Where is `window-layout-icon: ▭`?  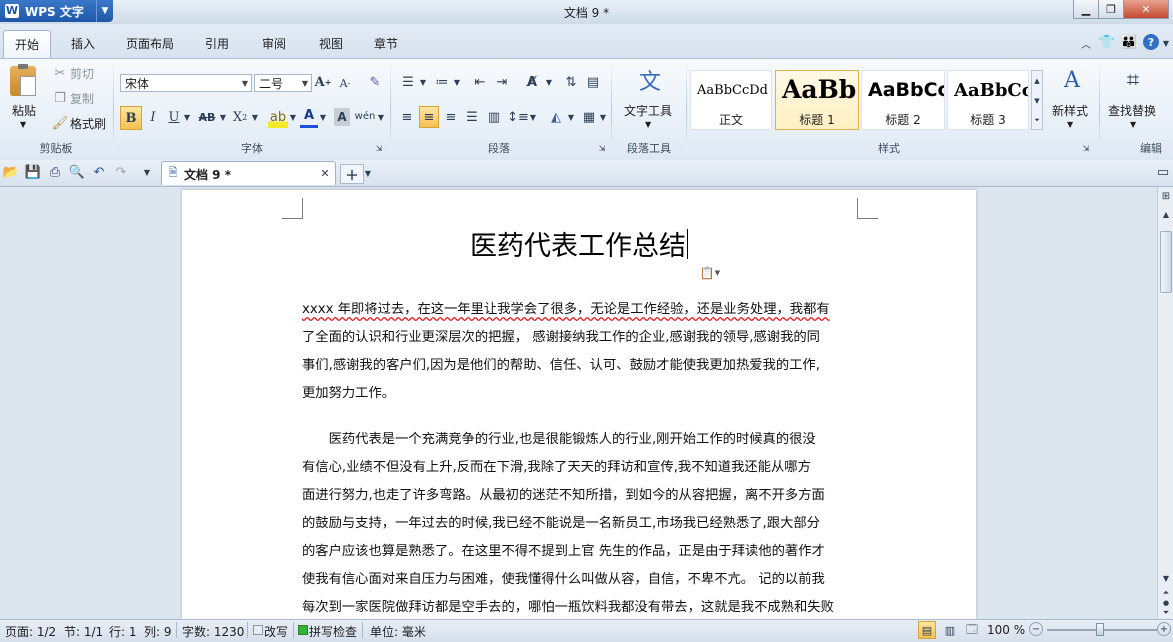 window-layout-icon: ▭ is located at coordinates (1163, 172).